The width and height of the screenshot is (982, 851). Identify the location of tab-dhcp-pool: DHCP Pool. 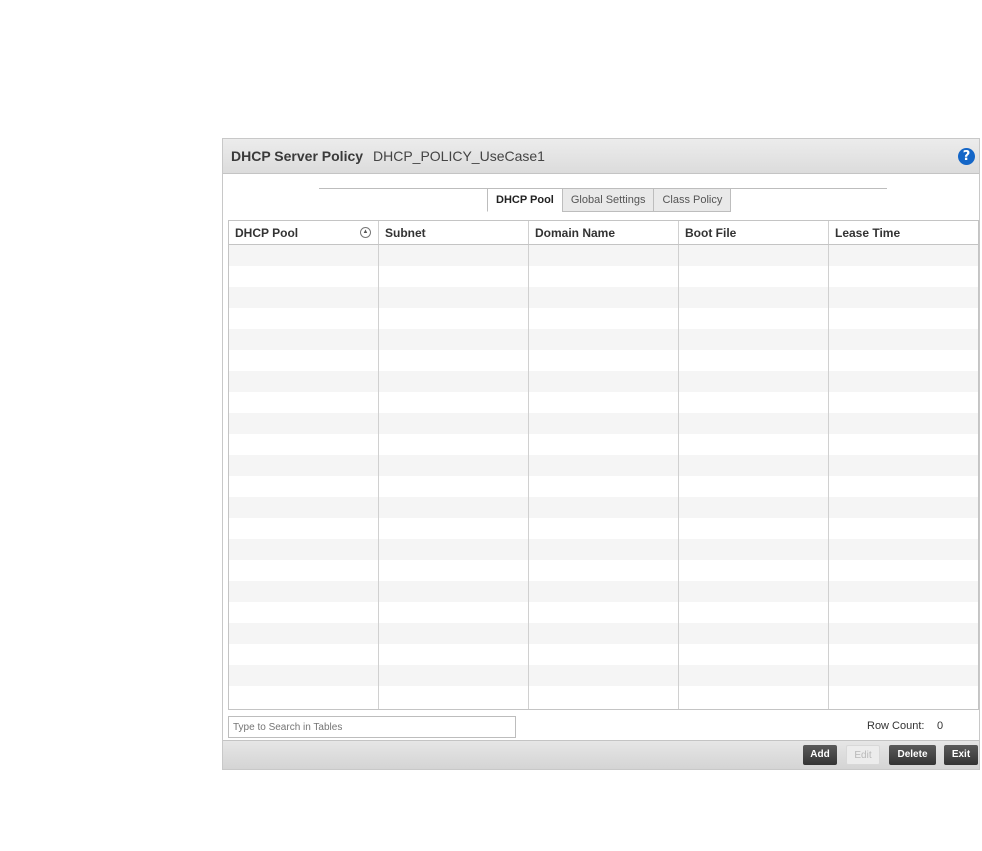
(525, 200).